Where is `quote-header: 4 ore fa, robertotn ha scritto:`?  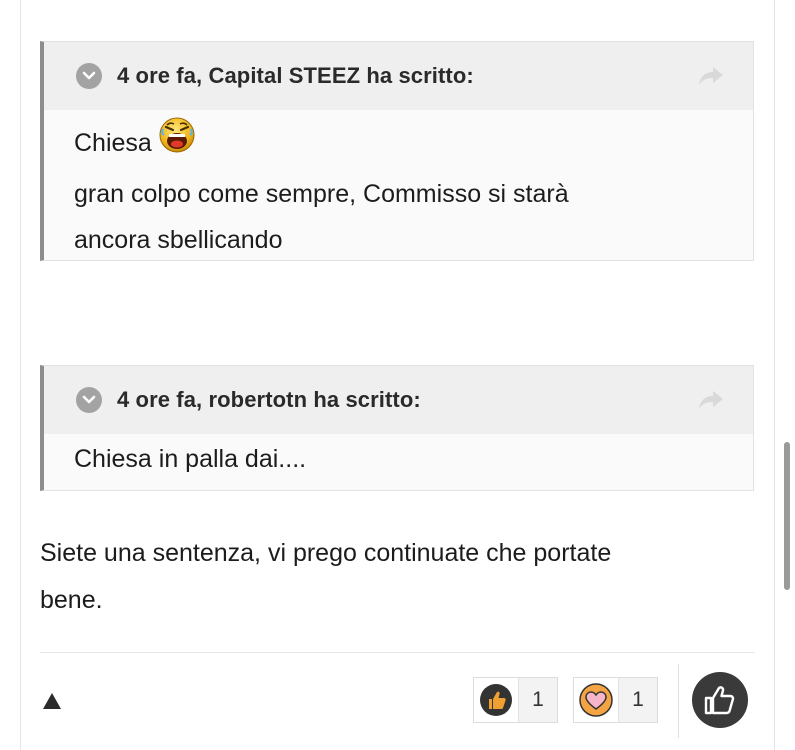
quote-header: 4 ore fa, robertotn ha scritto: is located at coordinates (398, 400).